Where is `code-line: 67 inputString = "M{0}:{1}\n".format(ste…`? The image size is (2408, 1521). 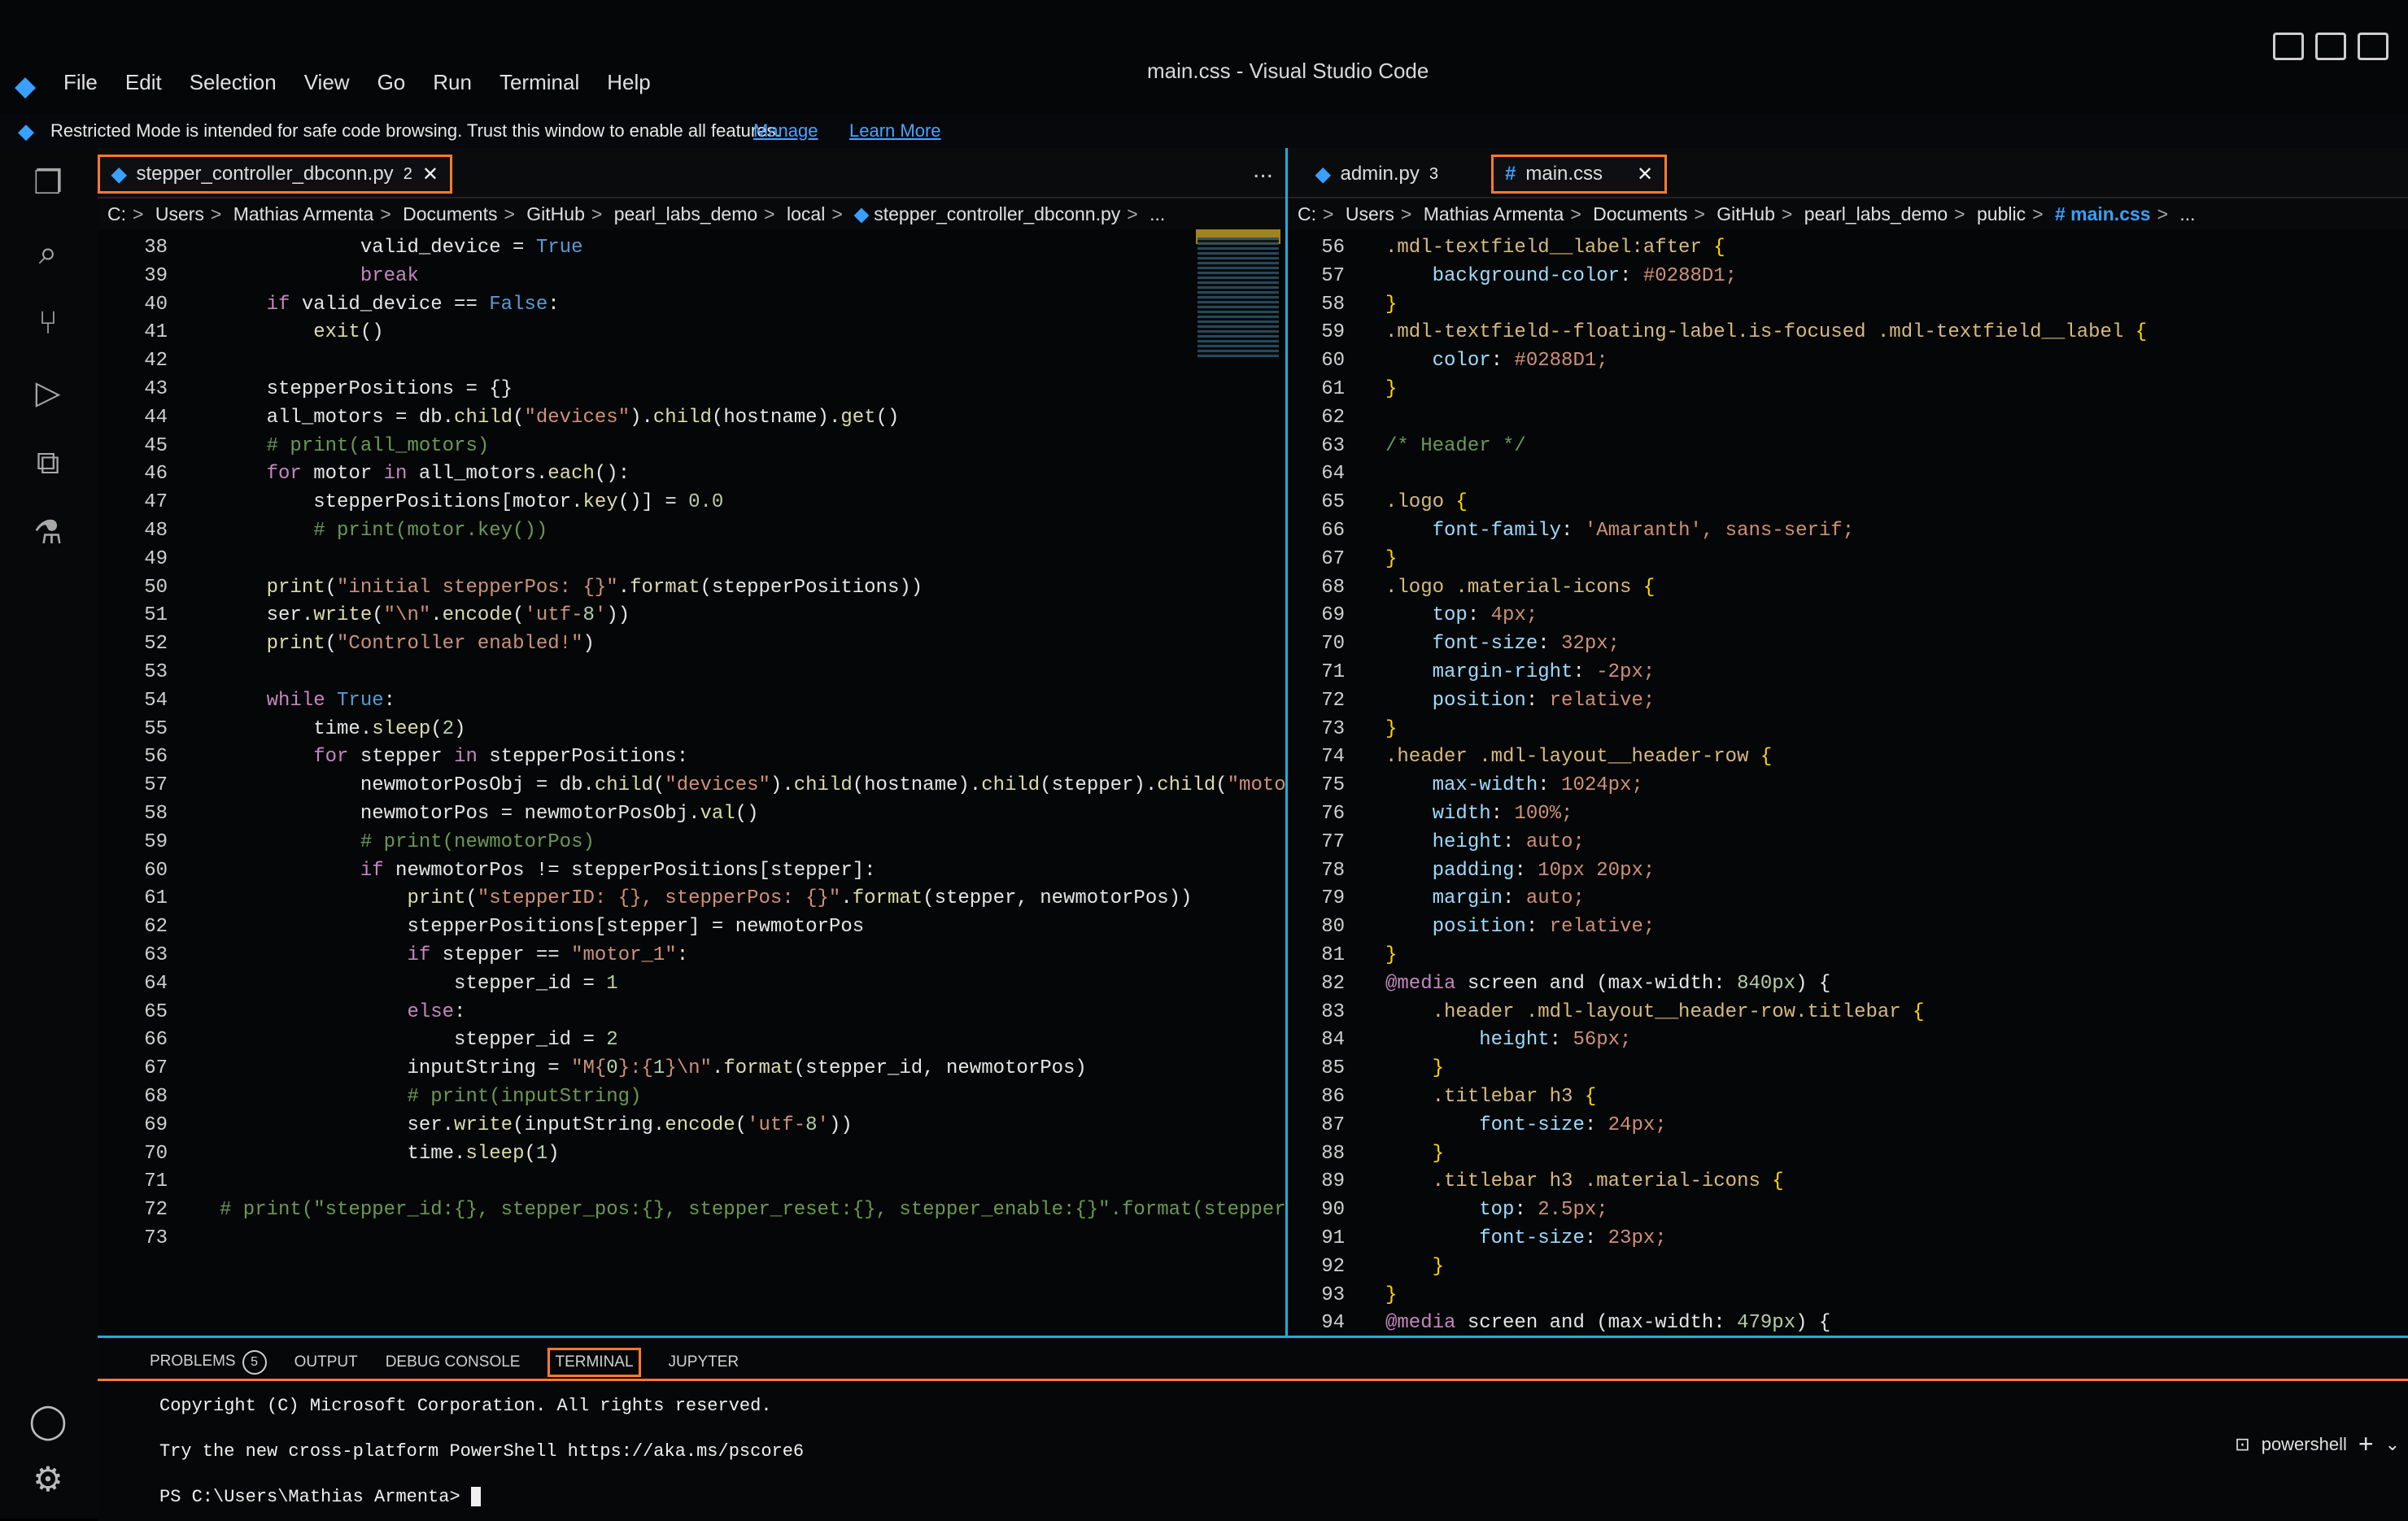
code-line: 67 inputString = "M{0}:{1}\n".format(ste… is located at coordinates (691, 1069).